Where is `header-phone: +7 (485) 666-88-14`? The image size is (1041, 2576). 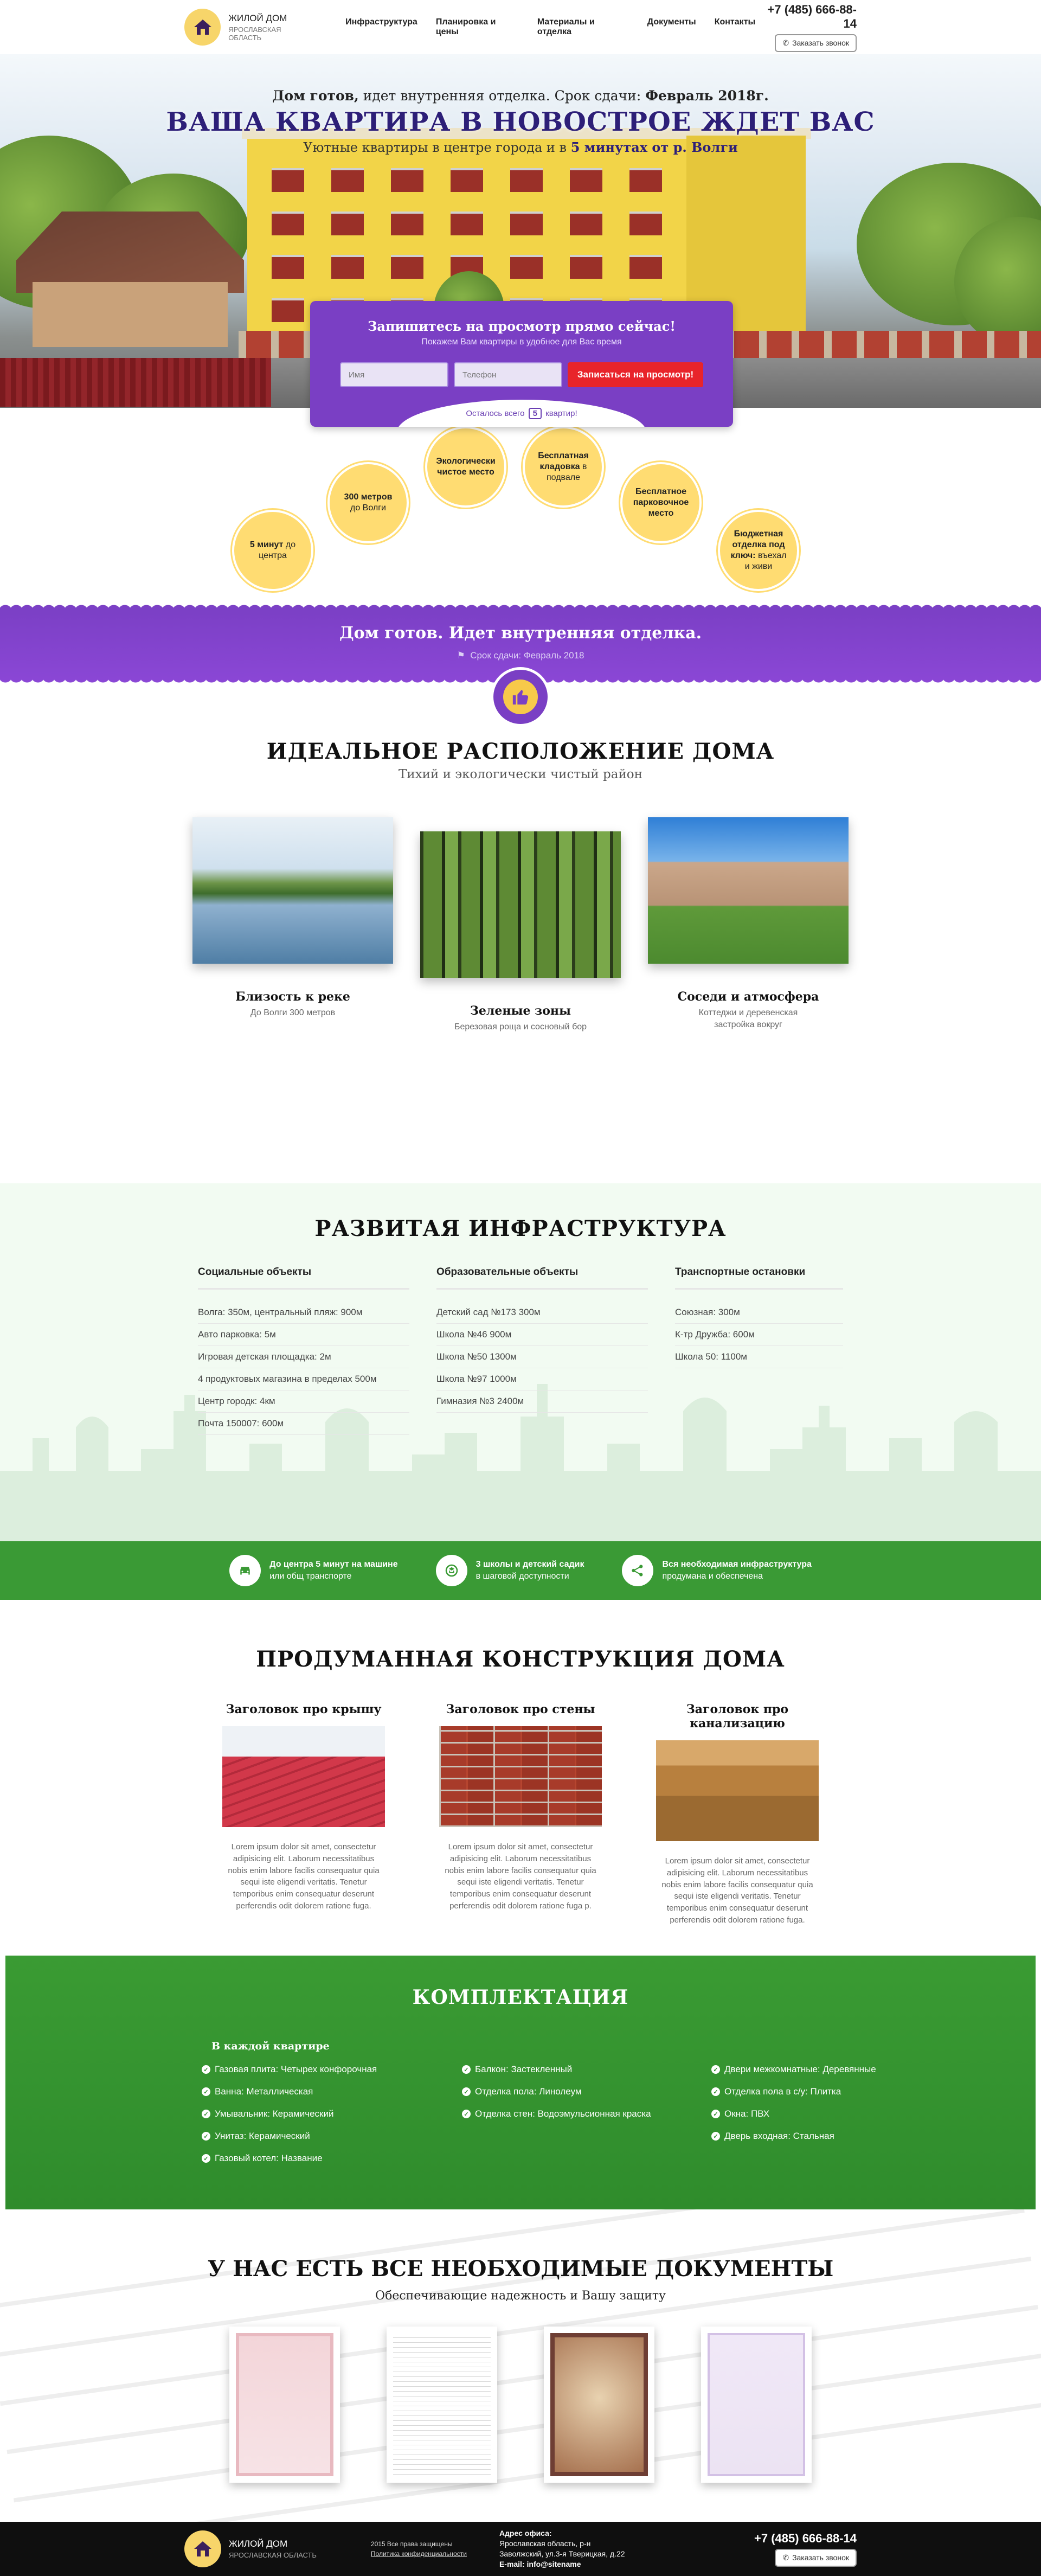 header-phone: +7 (485) 666-88-14 is located at coordinates (806, 17).